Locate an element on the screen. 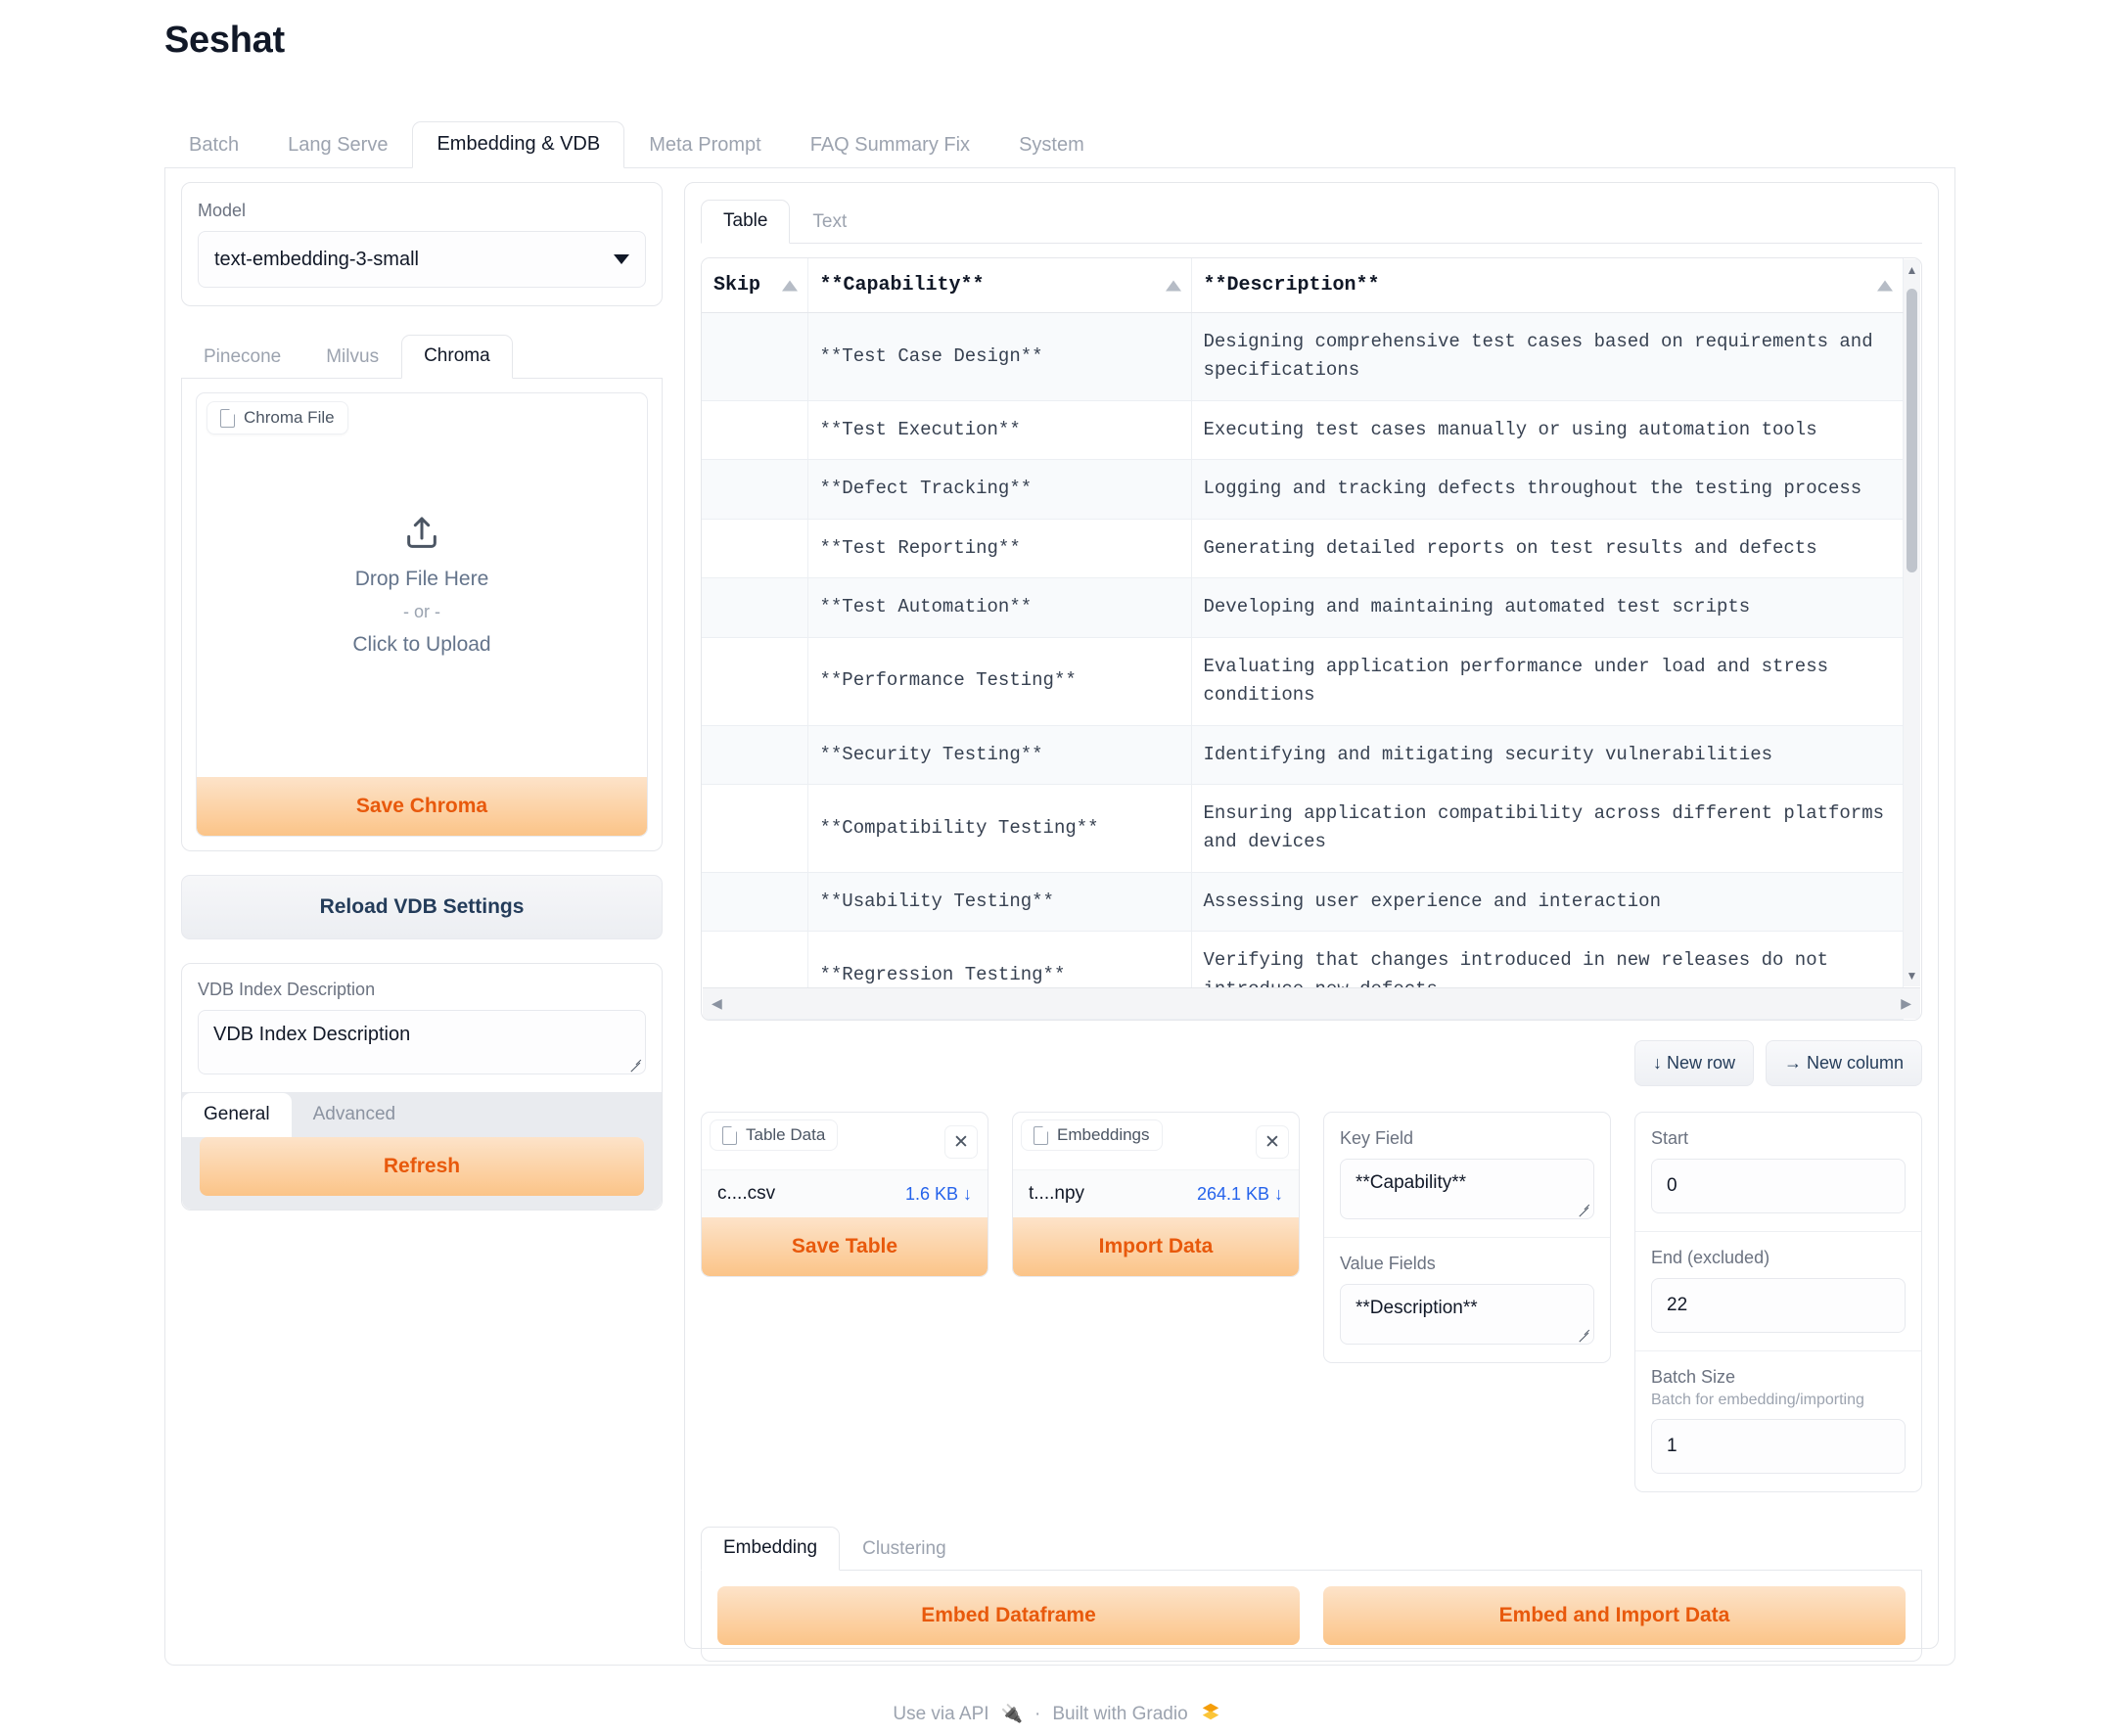  scroll-down-icon: ▼ is located at coordinates (1913, 975).